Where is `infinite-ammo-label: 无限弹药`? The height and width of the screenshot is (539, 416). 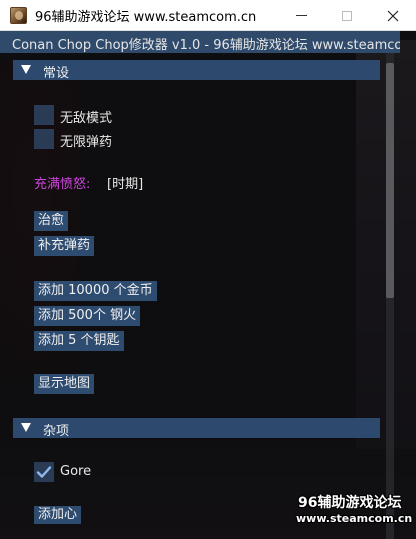 infinite-ammo-label: 无限弹药 is located at coordinates (86, 142).